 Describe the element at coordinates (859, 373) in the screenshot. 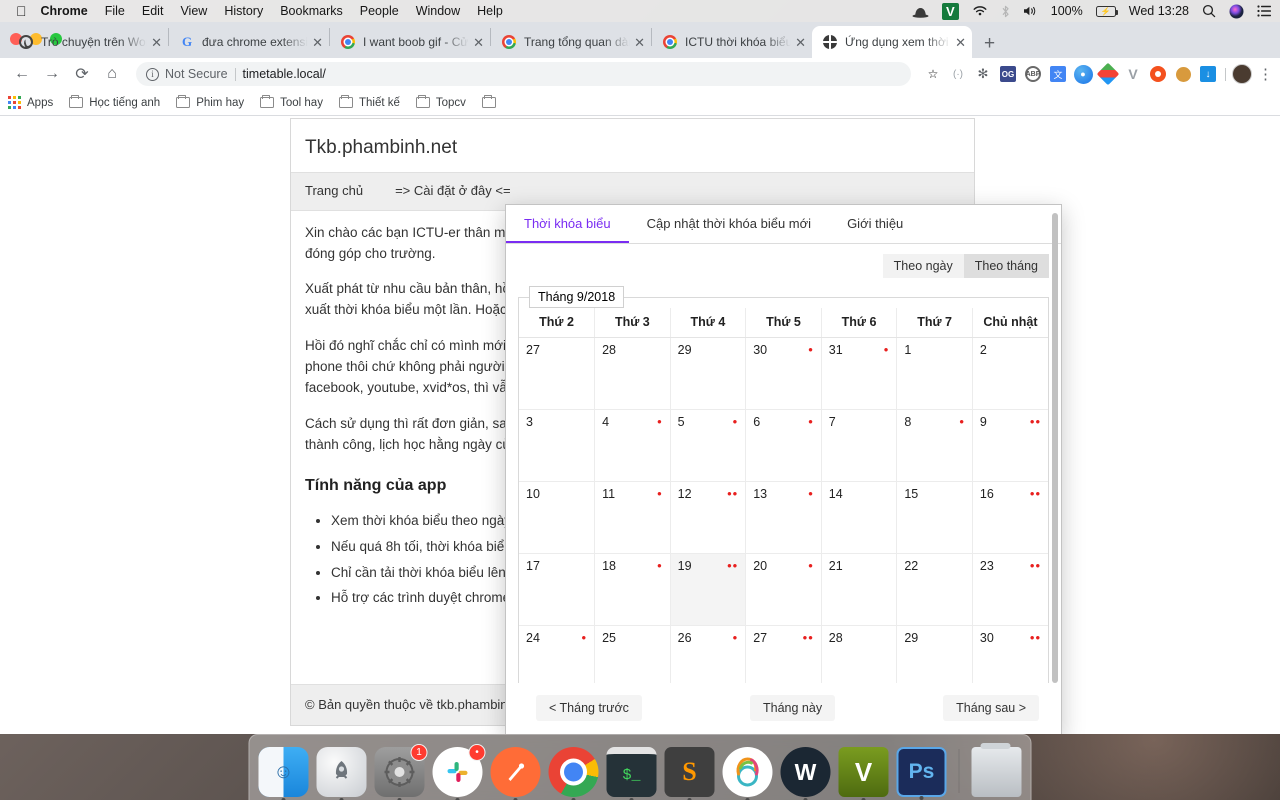

I see `calendar-day-cell: 31 •` at that location.